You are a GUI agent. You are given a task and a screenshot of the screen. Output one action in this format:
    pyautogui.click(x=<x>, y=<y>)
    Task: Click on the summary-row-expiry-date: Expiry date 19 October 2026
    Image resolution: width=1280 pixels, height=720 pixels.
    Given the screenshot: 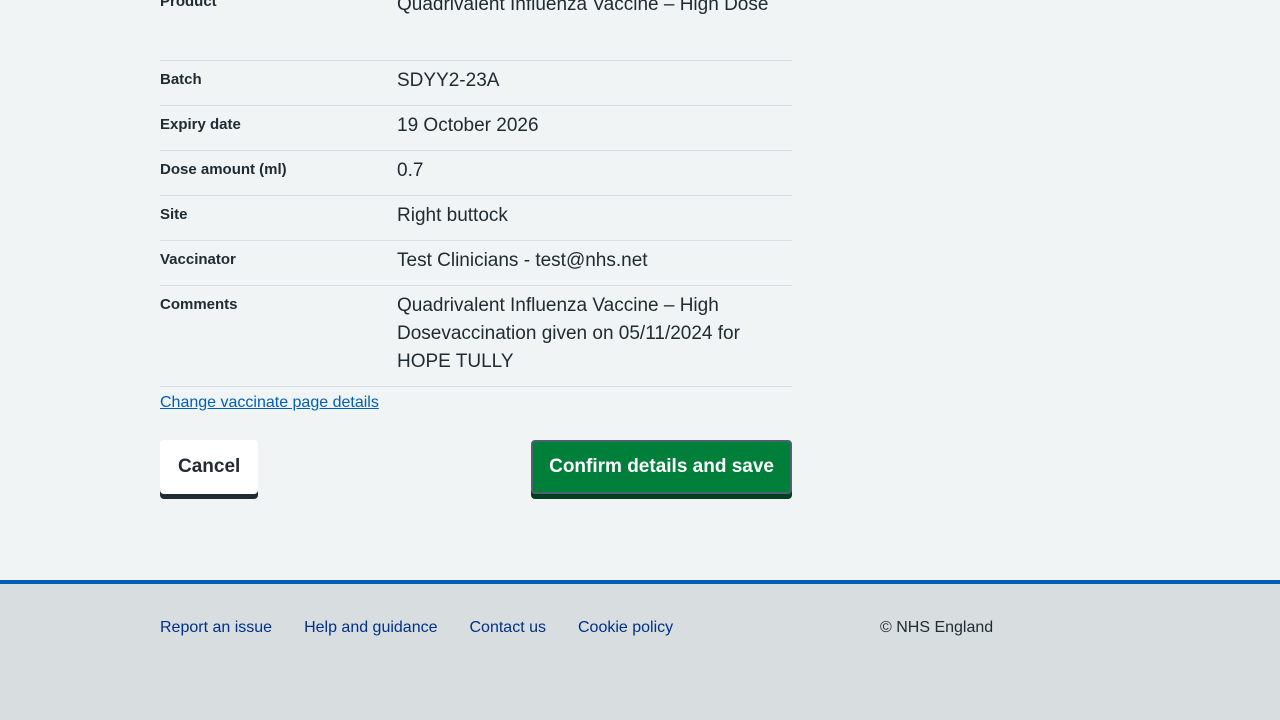 What is the action you would take?
    pyautogui.click(x=476, y=128)
    